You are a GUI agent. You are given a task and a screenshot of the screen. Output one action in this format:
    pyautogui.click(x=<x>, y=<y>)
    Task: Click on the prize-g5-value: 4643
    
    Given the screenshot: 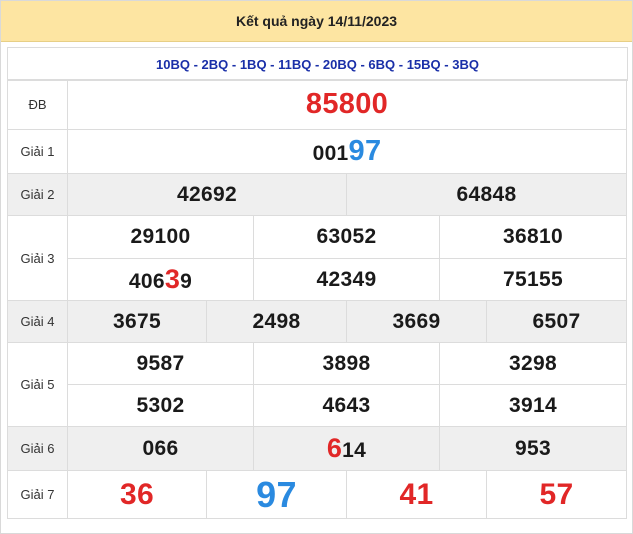 What is the action you would take?
    pyautogui.click(x=346, y=405)
    